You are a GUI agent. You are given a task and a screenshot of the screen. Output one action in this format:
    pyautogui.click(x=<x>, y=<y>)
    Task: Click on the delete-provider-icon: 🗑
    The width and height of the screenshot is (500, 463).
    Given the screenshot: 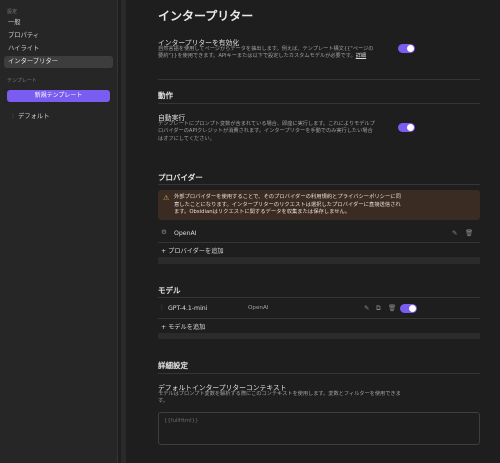 What is the action you would take?
    pyautogui.click(x=469, y=233)
    